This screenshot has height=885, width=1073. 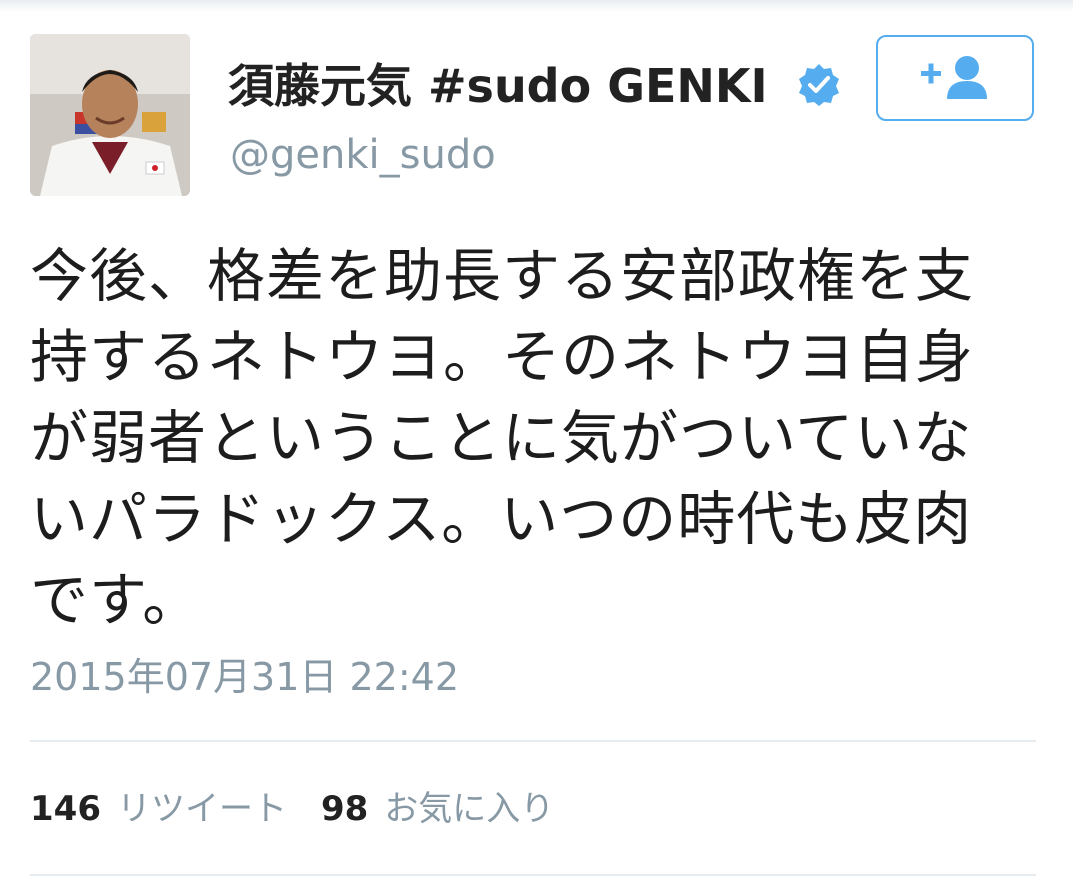 I want to click on user-handle: @genki_sudo, so click(x=363, y=155).